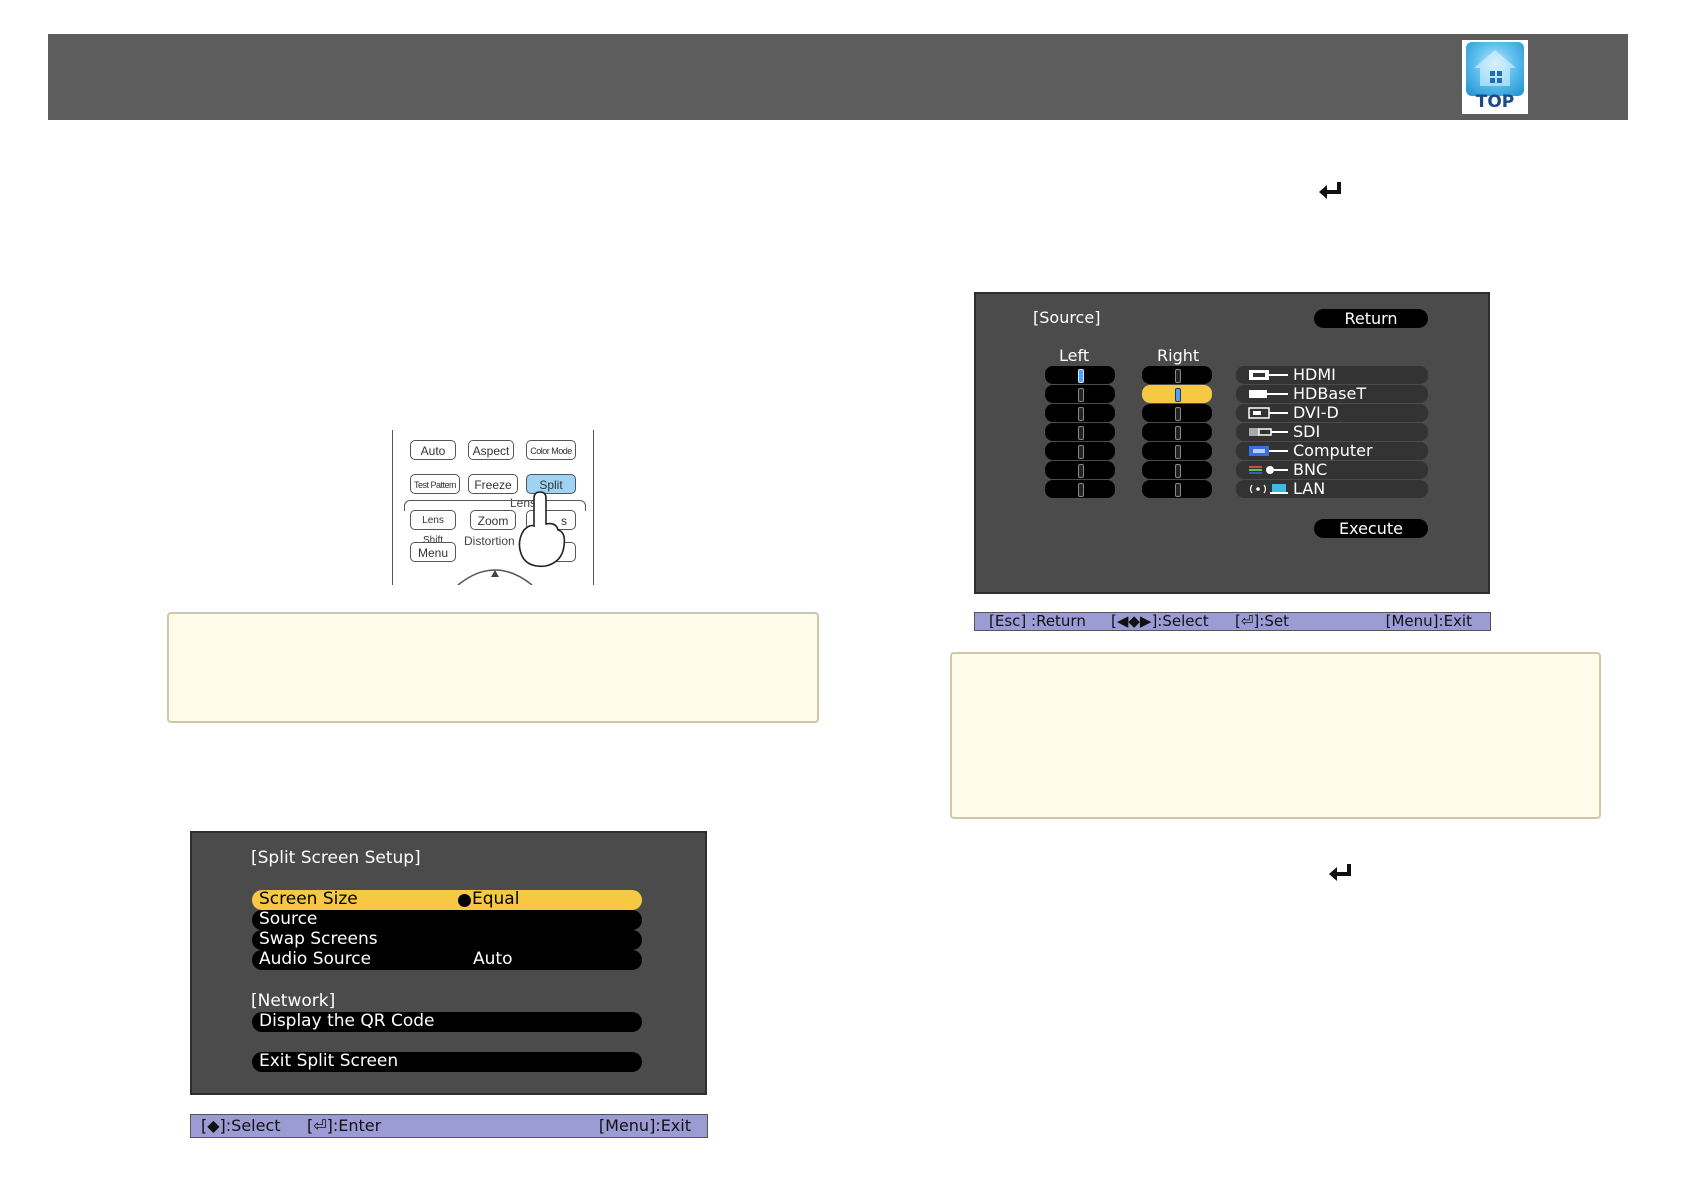  Describe the element at coordinates (1080, 375) in the screenshot. I see `left-slot-hdmi` at that location.